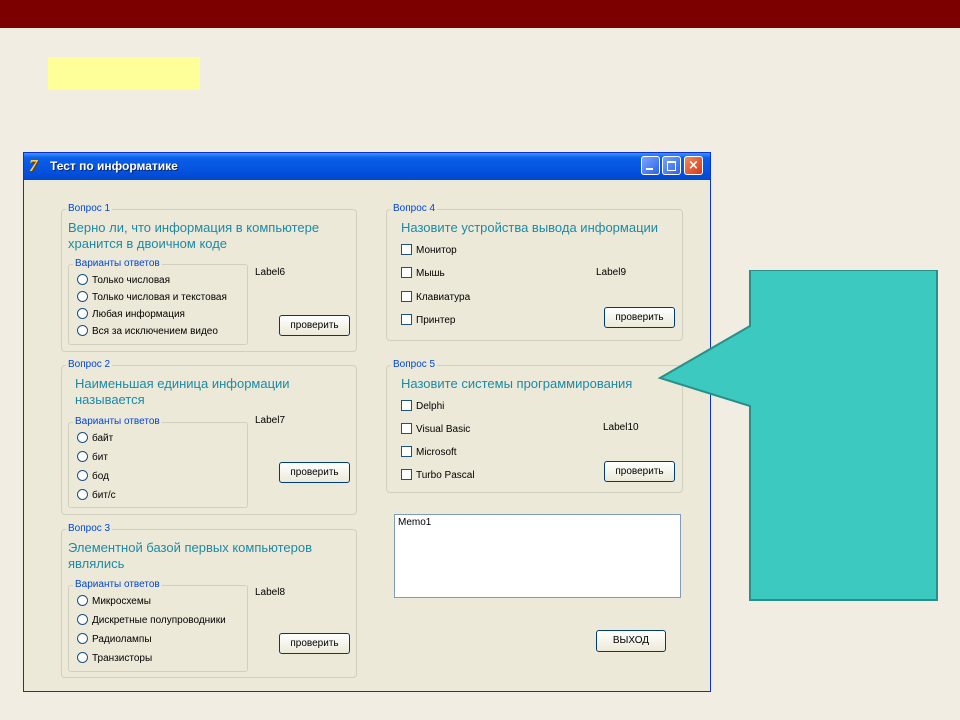 Image resolution: width=960 pixels, height=720 pixels. What do you see at coordinates (270, 272) in the screenshot?
I see `q1-result-label: Label6` at bounding box center [270, 272].